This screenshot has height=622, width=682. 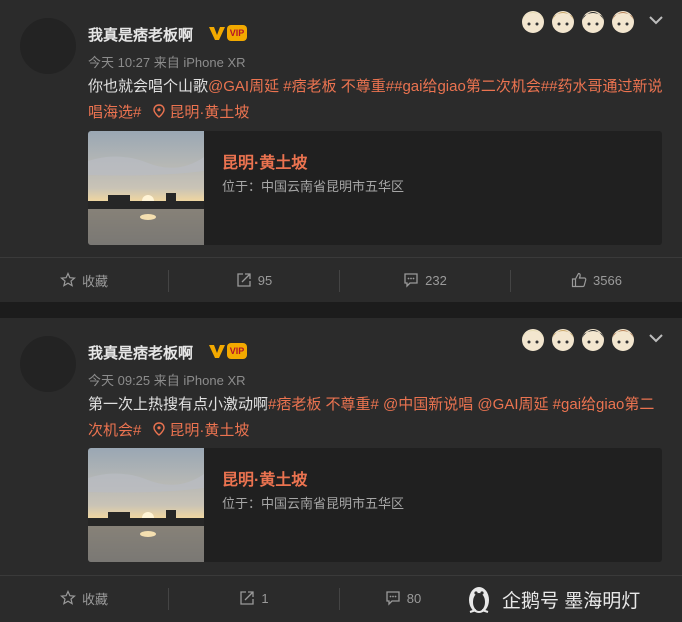 I want to click on action-bar: 收藏 95 232 3566, so click(x=341, y=279).